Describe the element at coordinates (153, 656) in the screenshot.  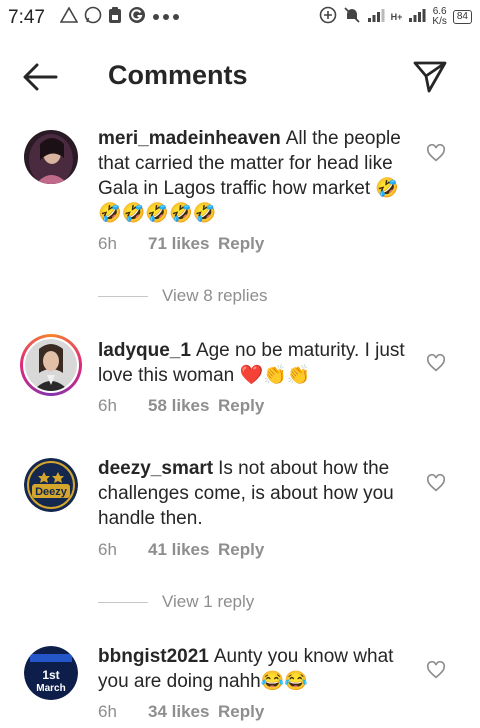
I see `comment-username: bbngist2021` at that location.